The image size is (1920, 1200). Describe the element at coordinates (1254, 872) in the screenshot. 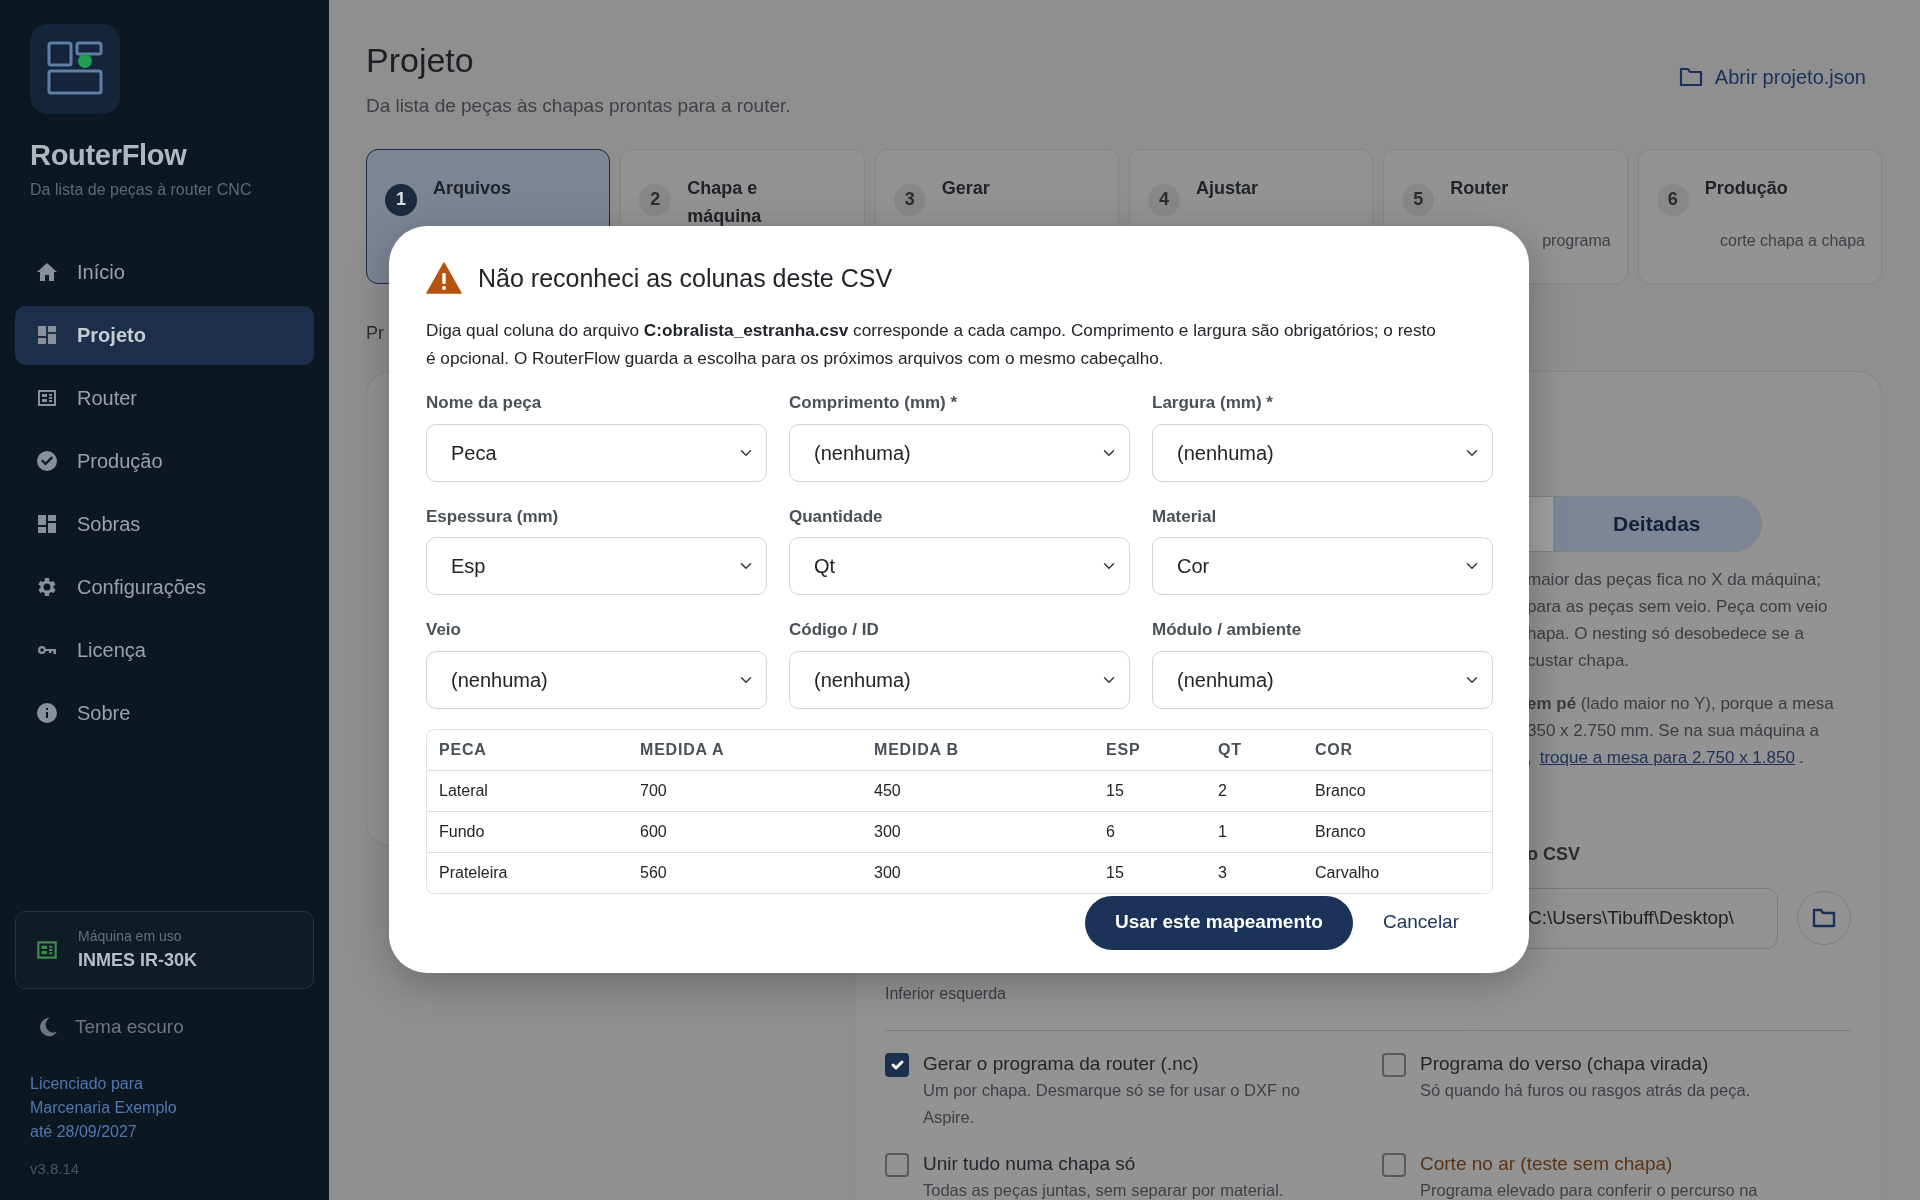

I see `table-cell: 3` at that location.